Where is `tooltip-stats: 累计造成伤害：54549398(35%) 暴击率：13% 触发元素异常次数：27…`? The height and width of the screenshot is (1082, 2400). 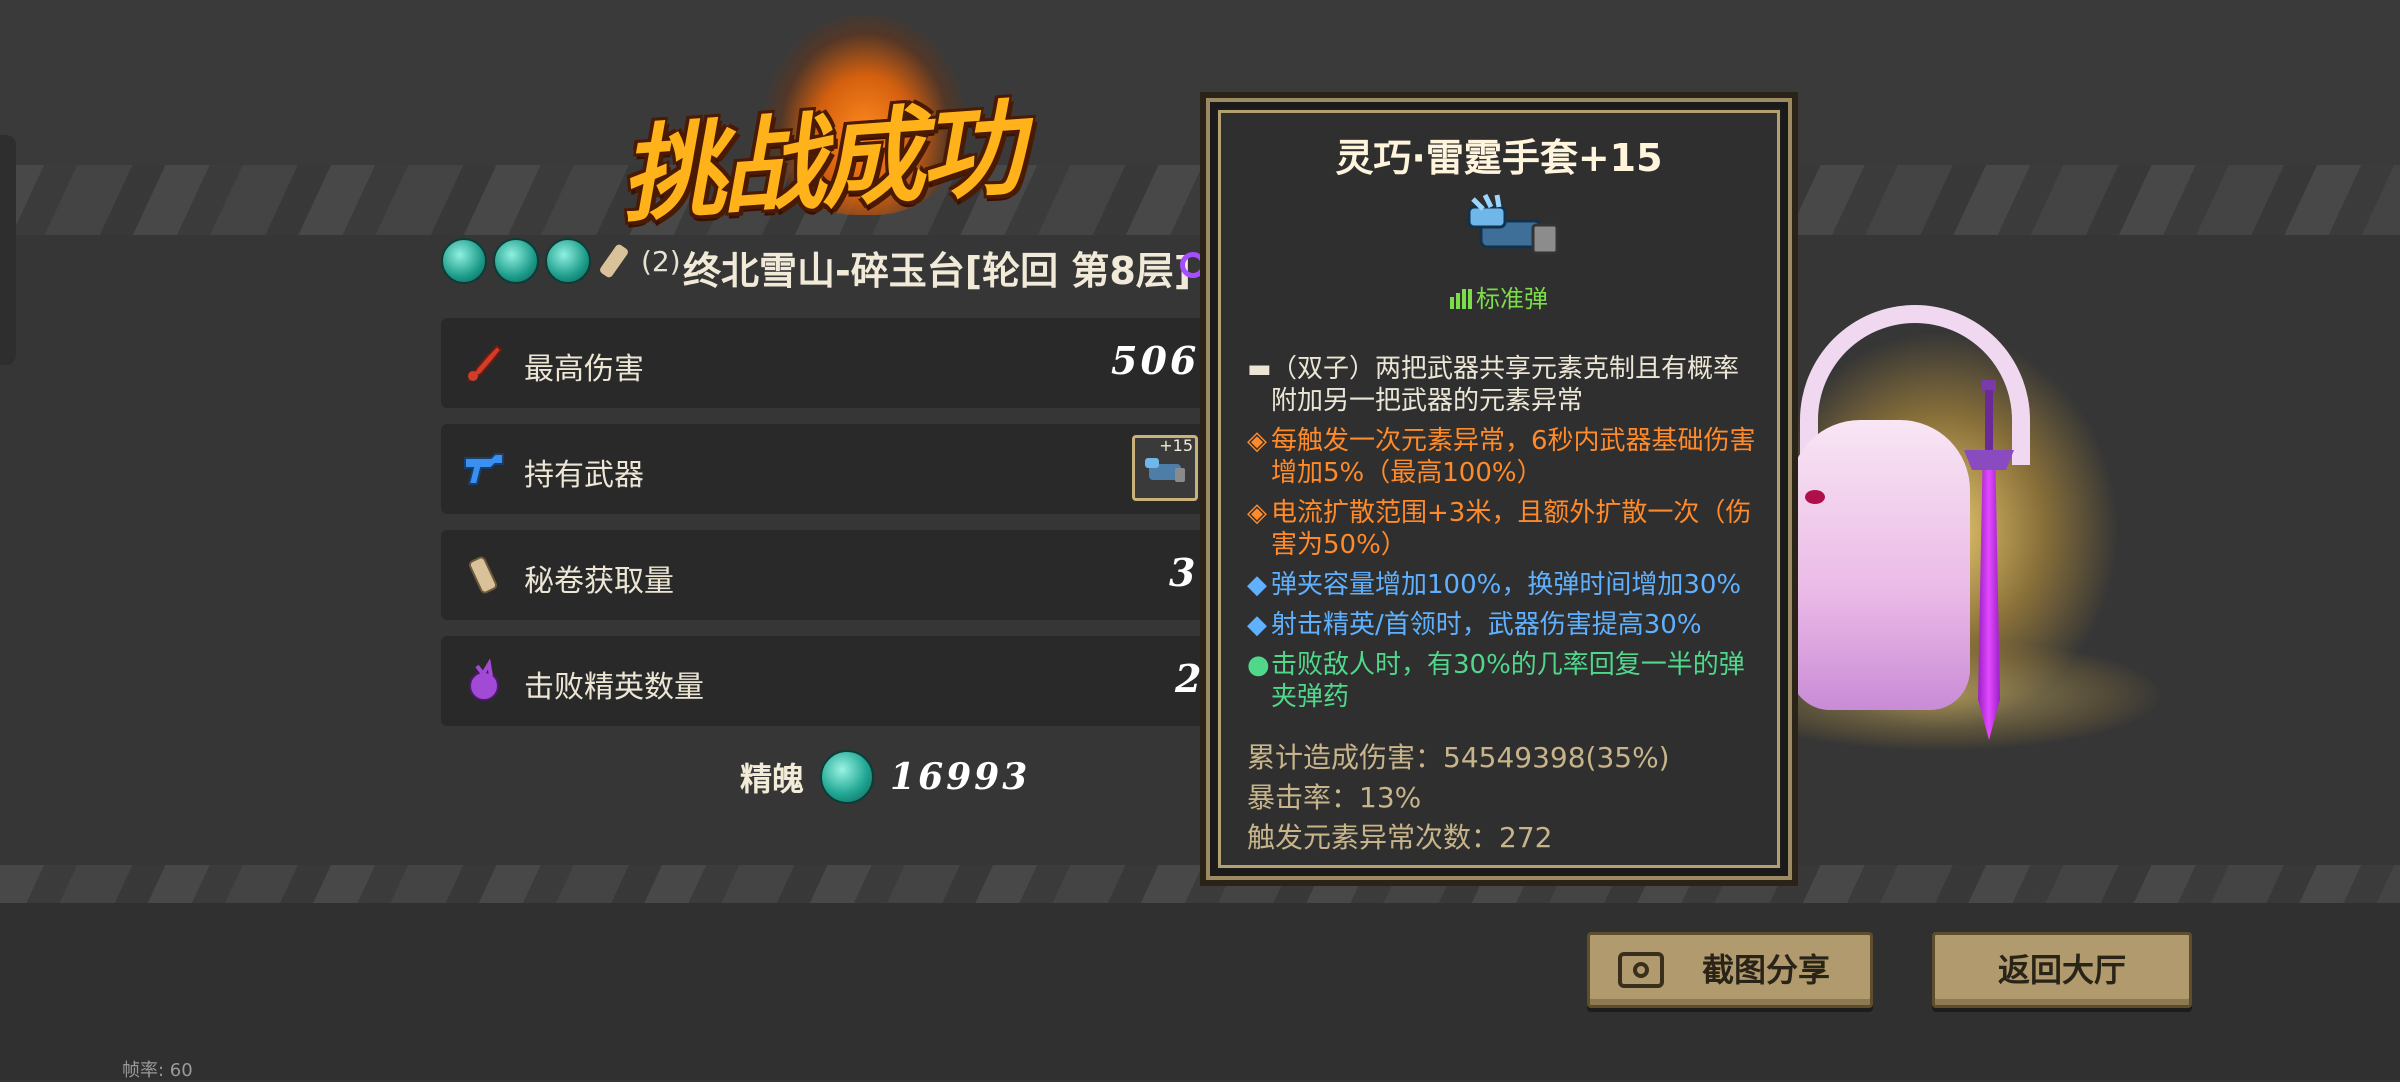
tooltip-stats: 累计造成伤害：54549398(35%) 暴击率：13% 触发元素异常次数：27… is located at coordinates (1458, 798).